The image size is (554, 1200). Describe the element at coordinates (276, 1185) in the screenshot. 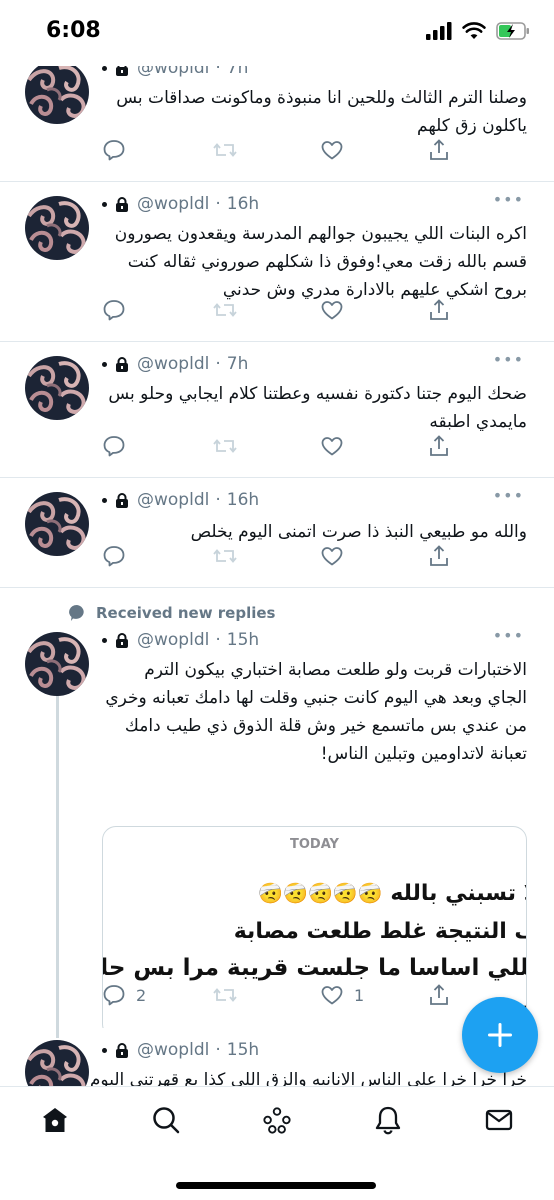

I see `home-indicator` at that location.